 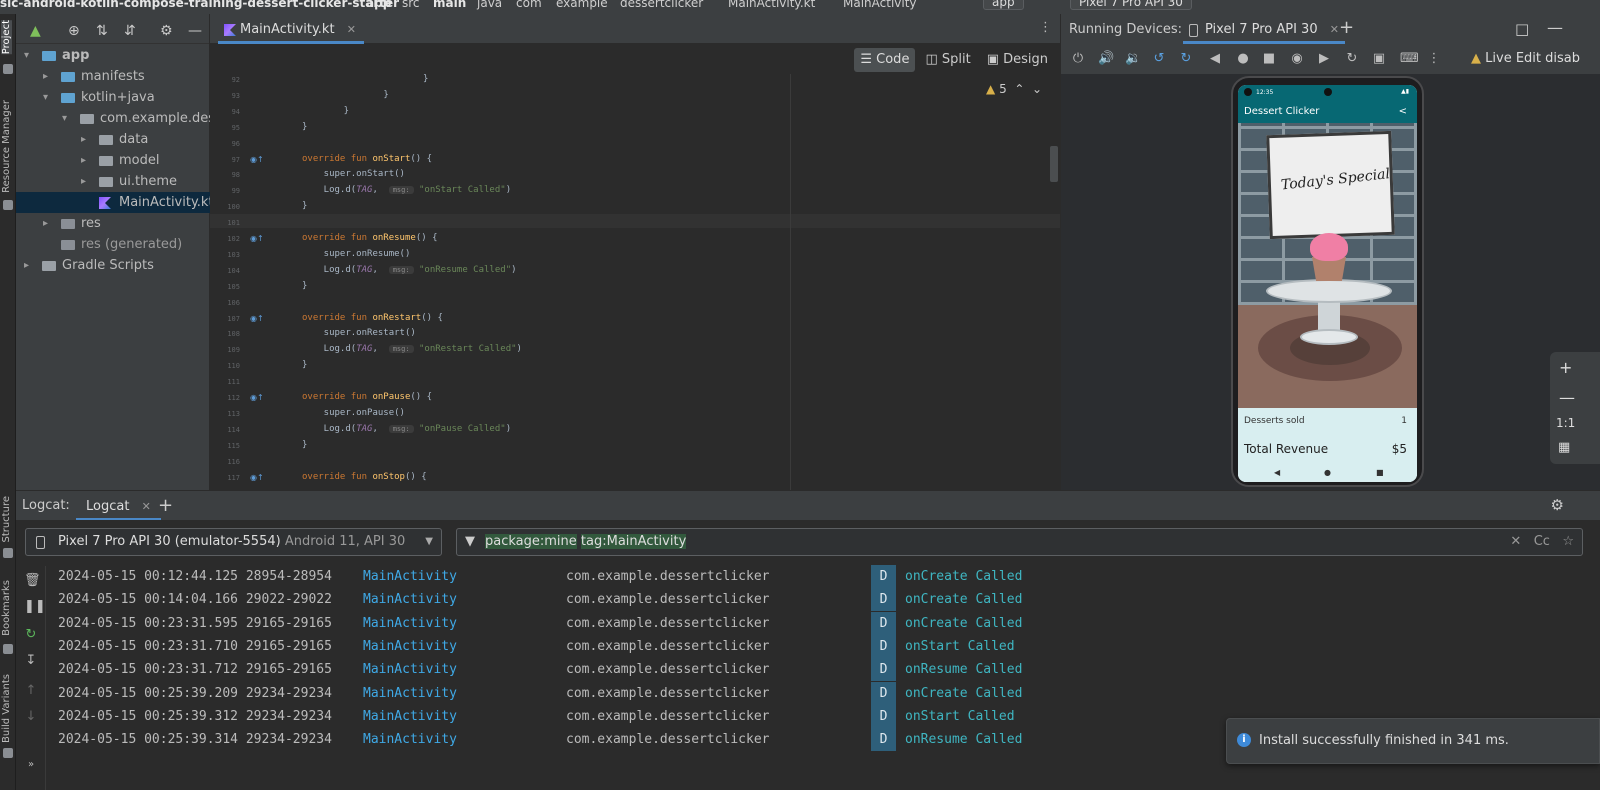 I want to click on breadcrumb-example: example, so click(x=582, y=4).